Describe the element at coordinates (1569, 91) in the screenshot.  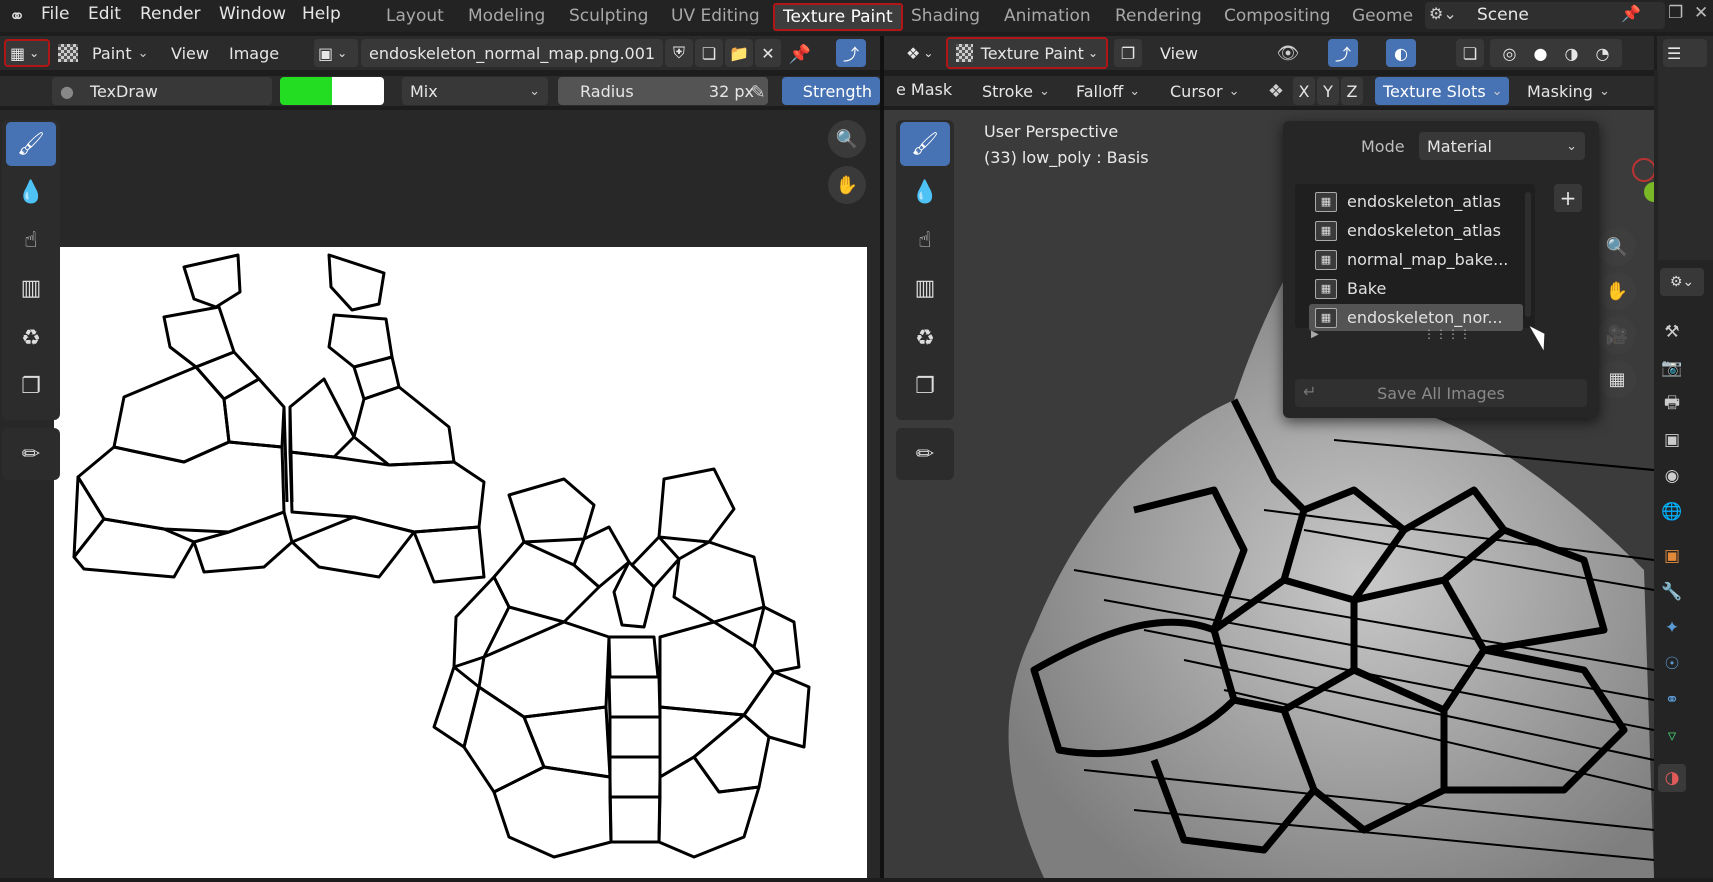
I see `masking-menu: Masking` at that location.